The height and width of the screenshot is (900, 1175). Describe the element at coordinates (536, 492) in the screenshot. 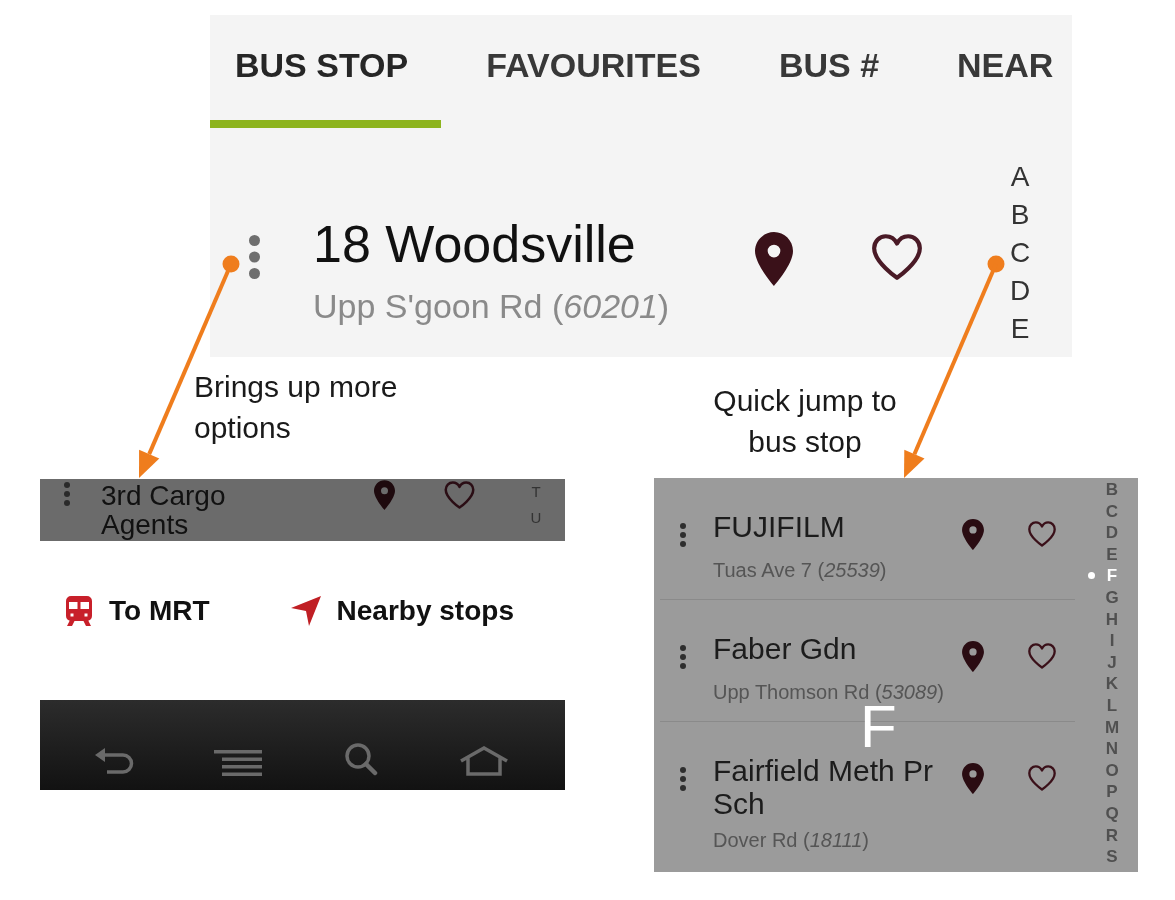

I see `index-letter: T` at that location.